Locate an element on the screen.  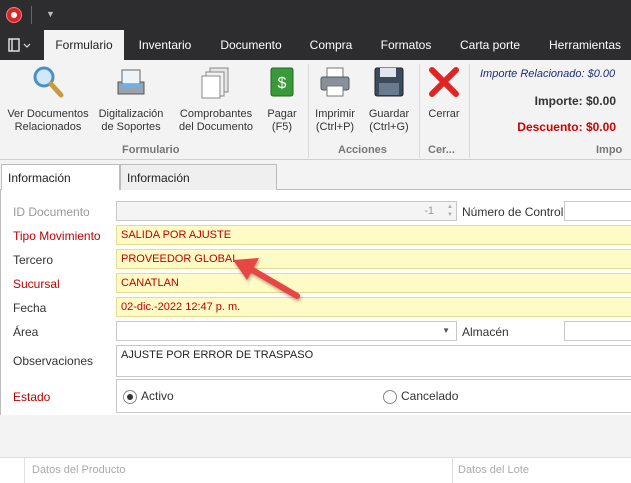
importe-value: Importe: $0.00 is located at coordinates (575, 101).